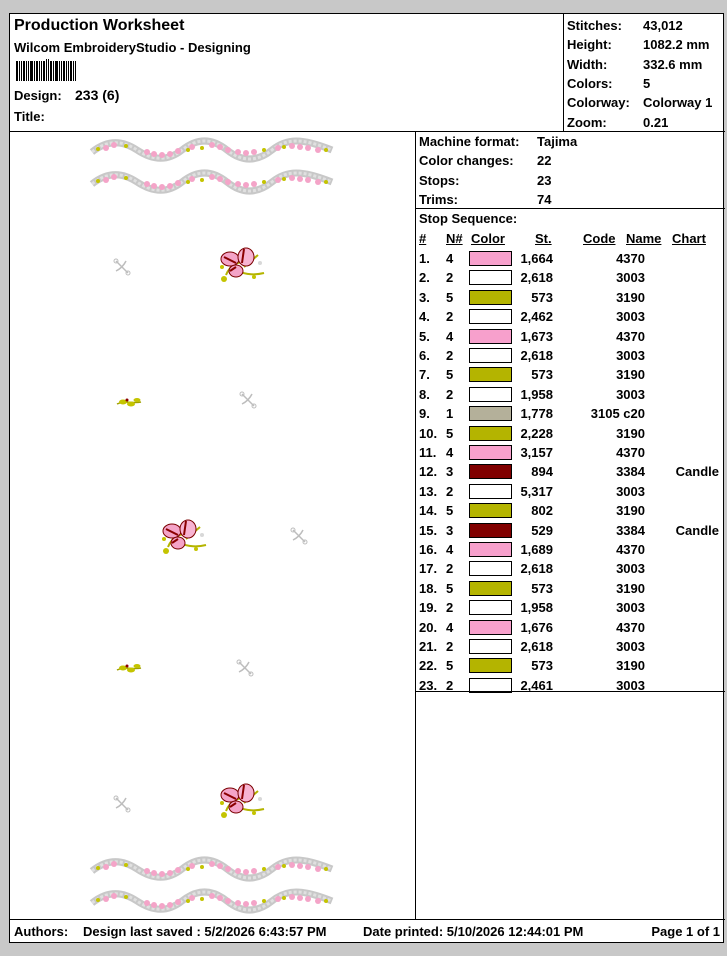 This screenshot has height=956, width=727. Describe the element at coordinates (544, 199) in the screenshot. I see `trims-value: 74` at that location.